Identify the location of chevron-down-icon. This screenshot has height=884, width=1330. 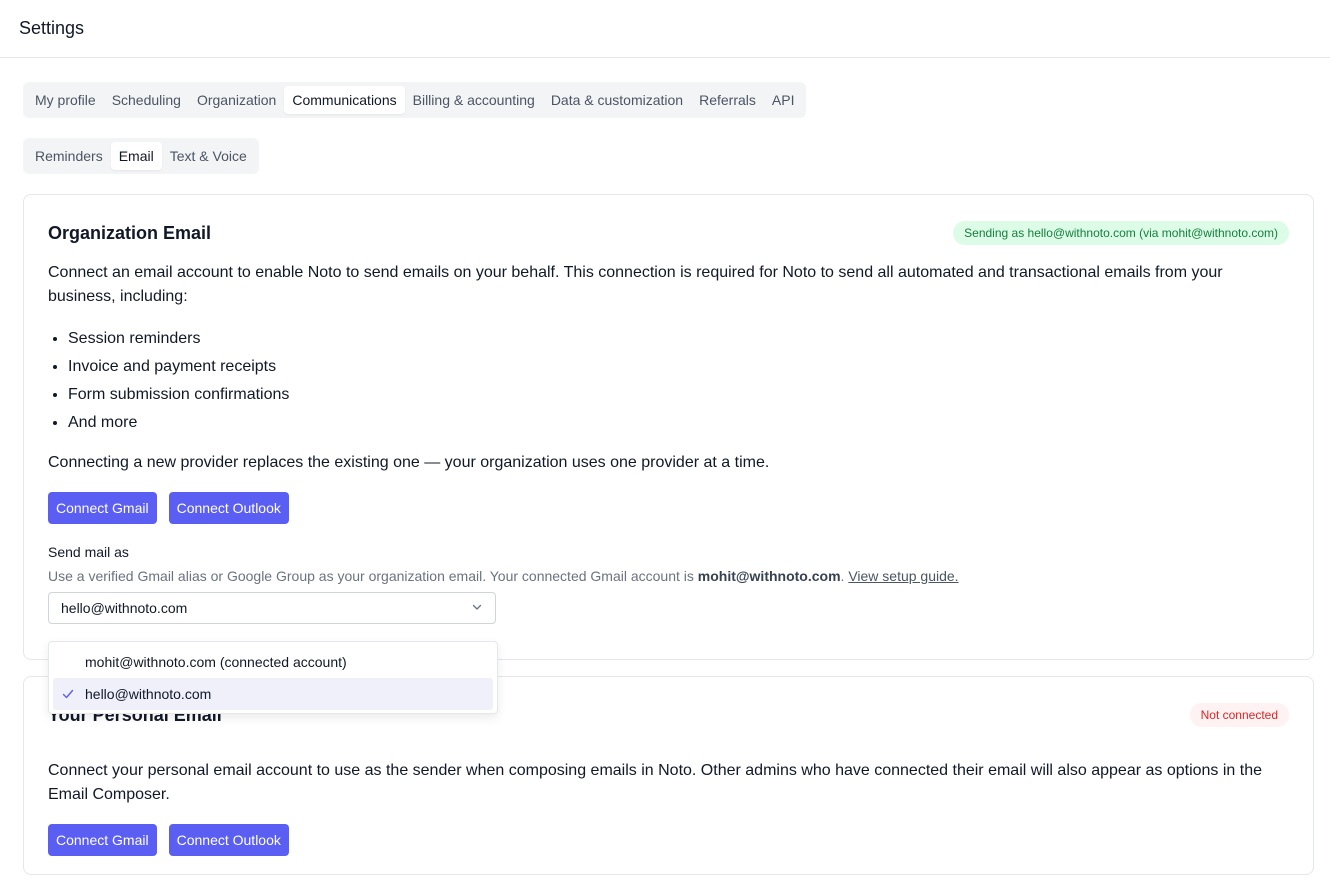
(477, 608).